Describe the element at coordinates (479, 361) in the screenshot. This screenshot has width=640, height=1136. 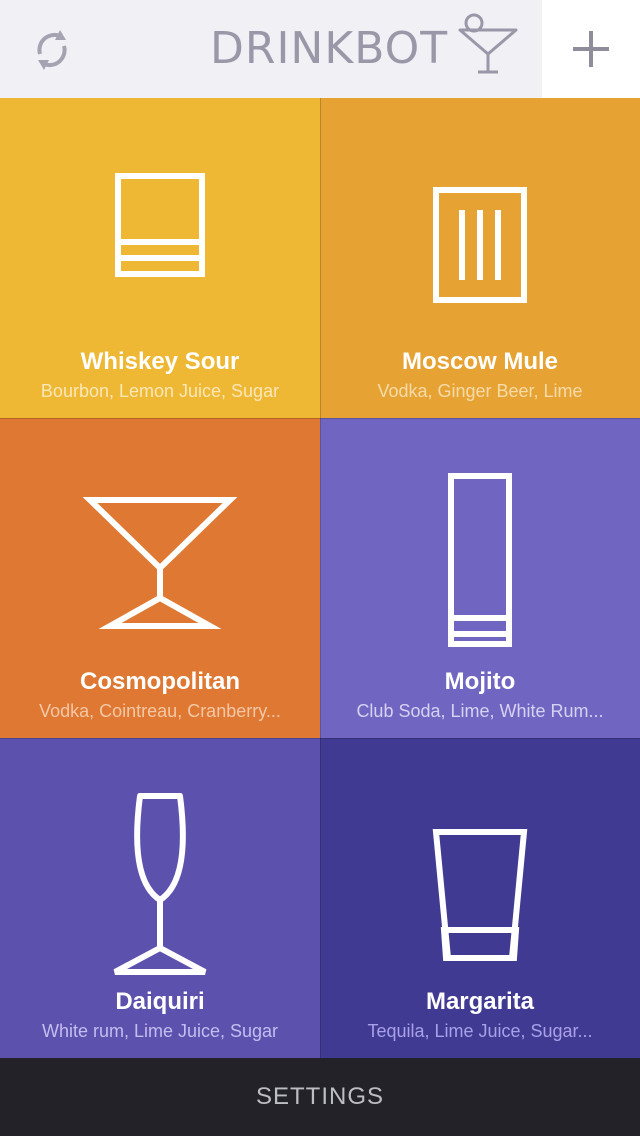
I see `drink-name: Moscow Mule` at that location.